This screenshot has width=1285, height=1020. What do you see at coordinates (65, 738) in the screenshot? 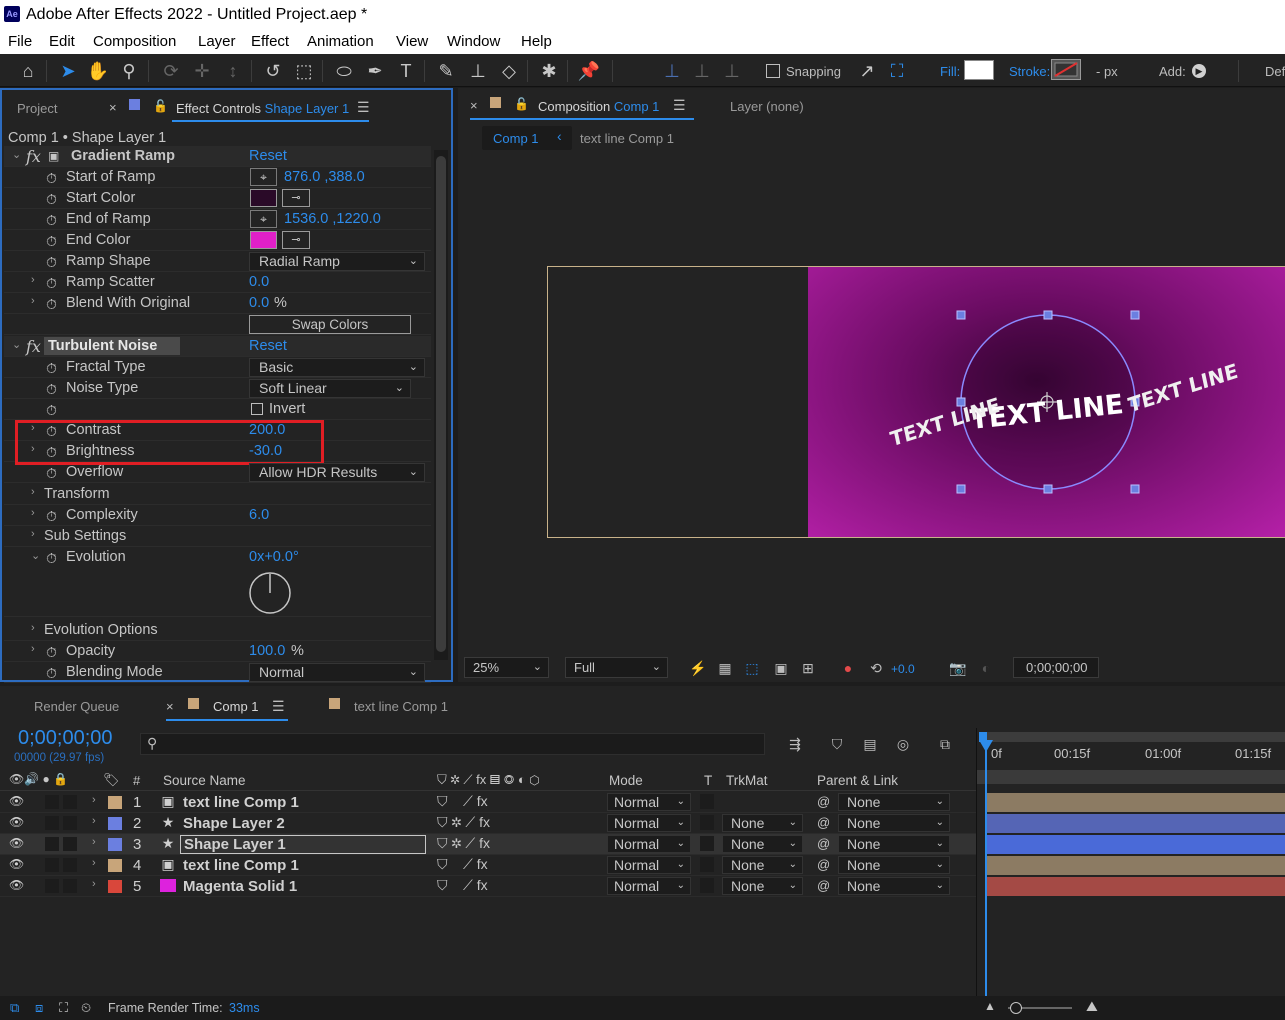
I see `current-time: 0;00;00;00` at bounding box center [65, 738].